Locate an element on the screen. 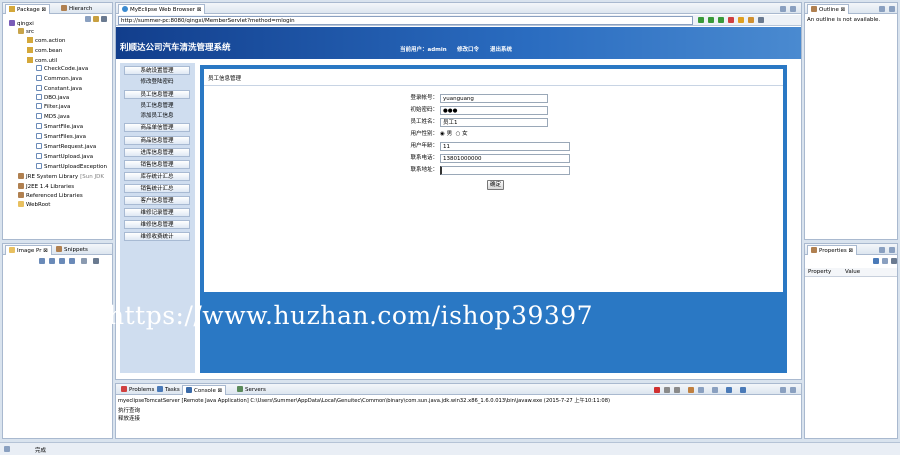  tree-item: SmartFile.java is located at coordinates (59, 127).